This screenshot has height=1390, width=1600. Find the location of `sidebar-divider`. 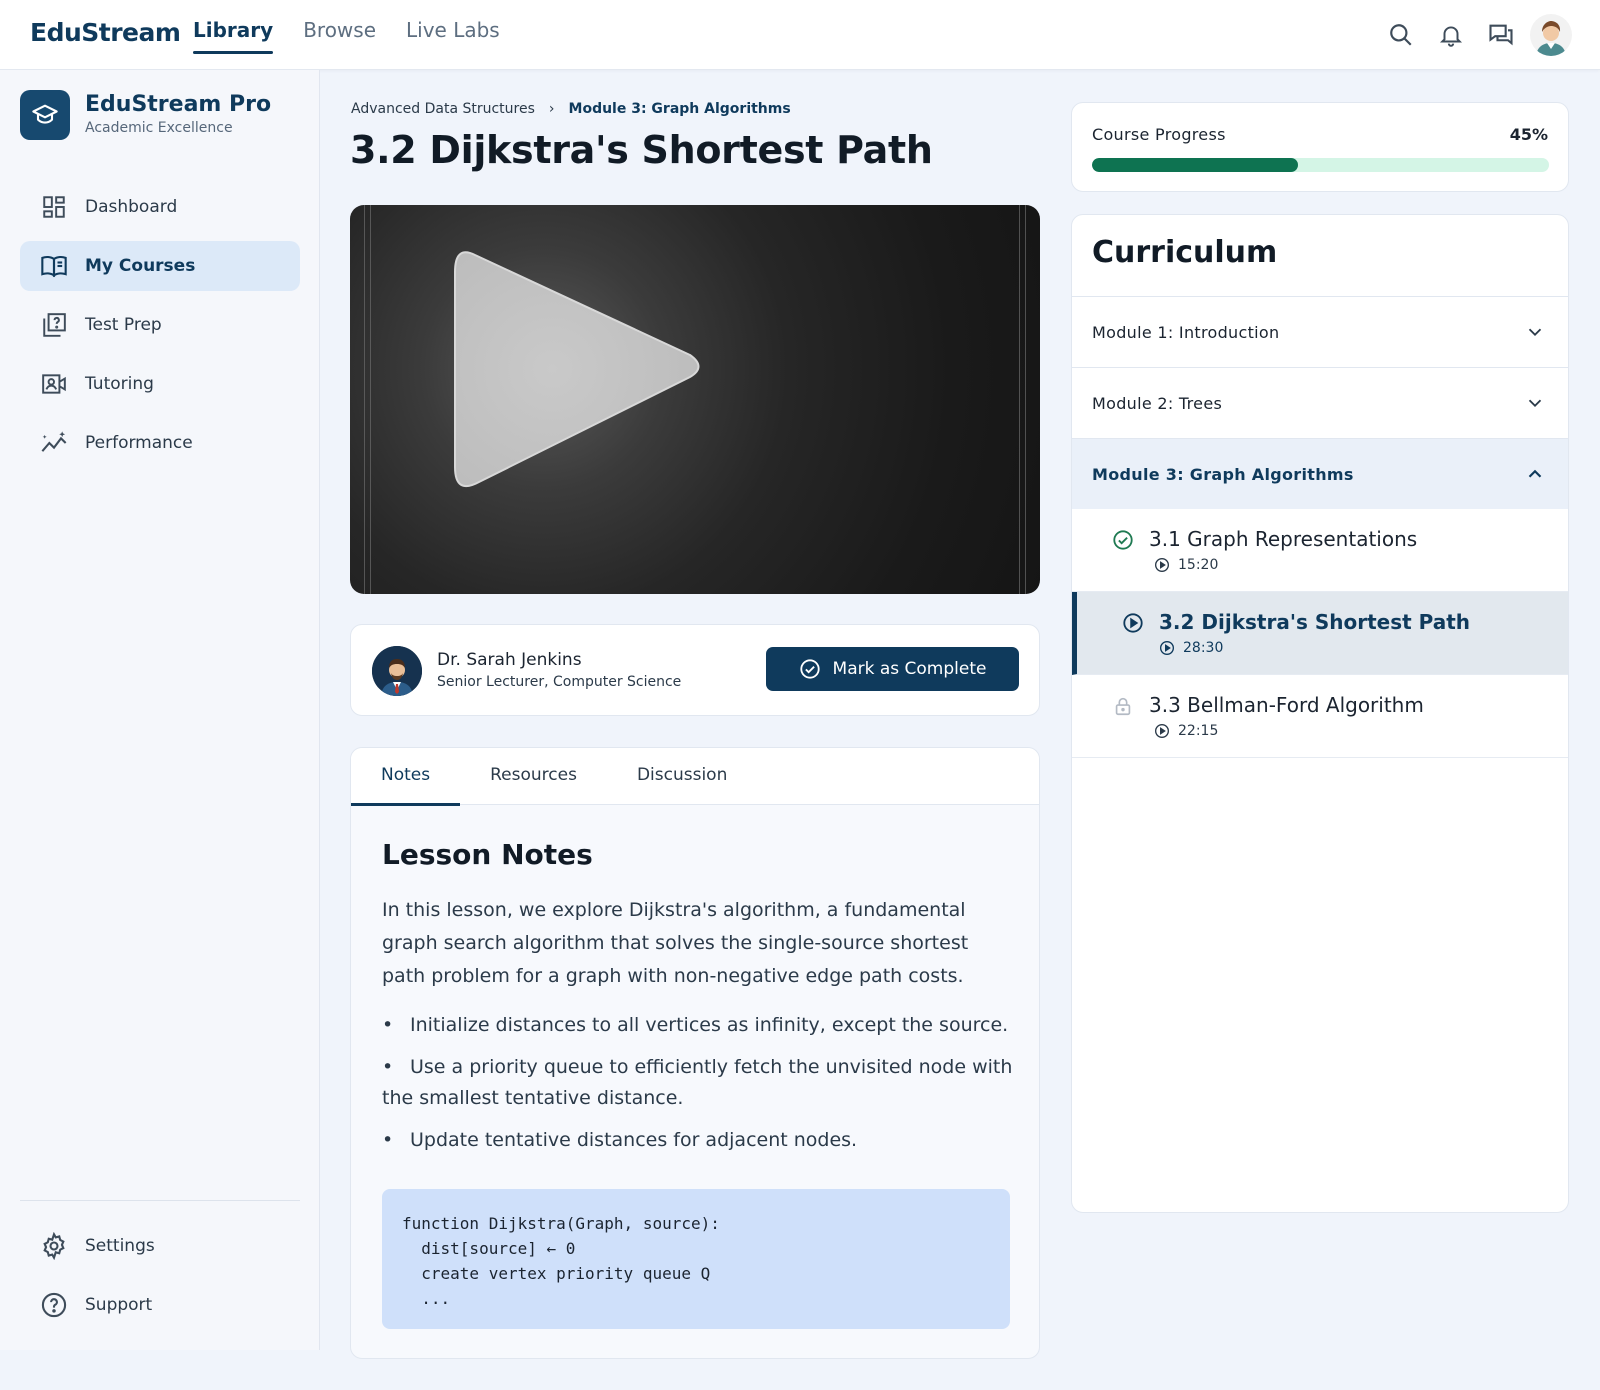

sidebar-divider is located at coordinates (160, 1200).